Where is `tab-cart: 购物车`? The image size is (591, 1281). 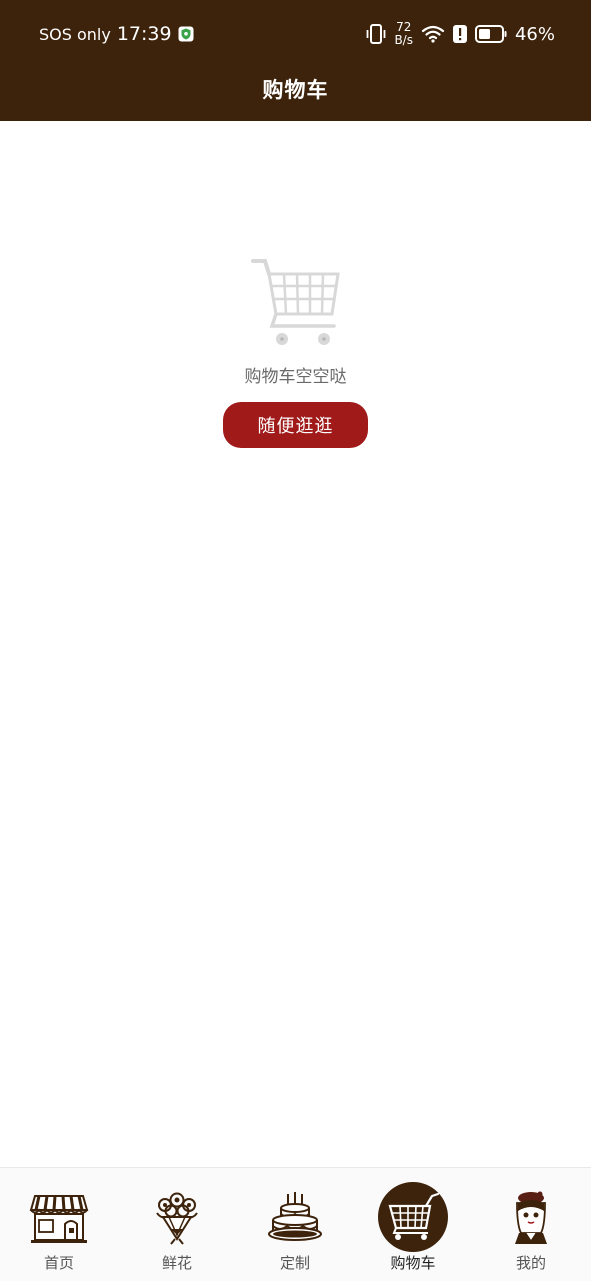 tab-cart: 购物车 is located at coordinates (413, 1224).